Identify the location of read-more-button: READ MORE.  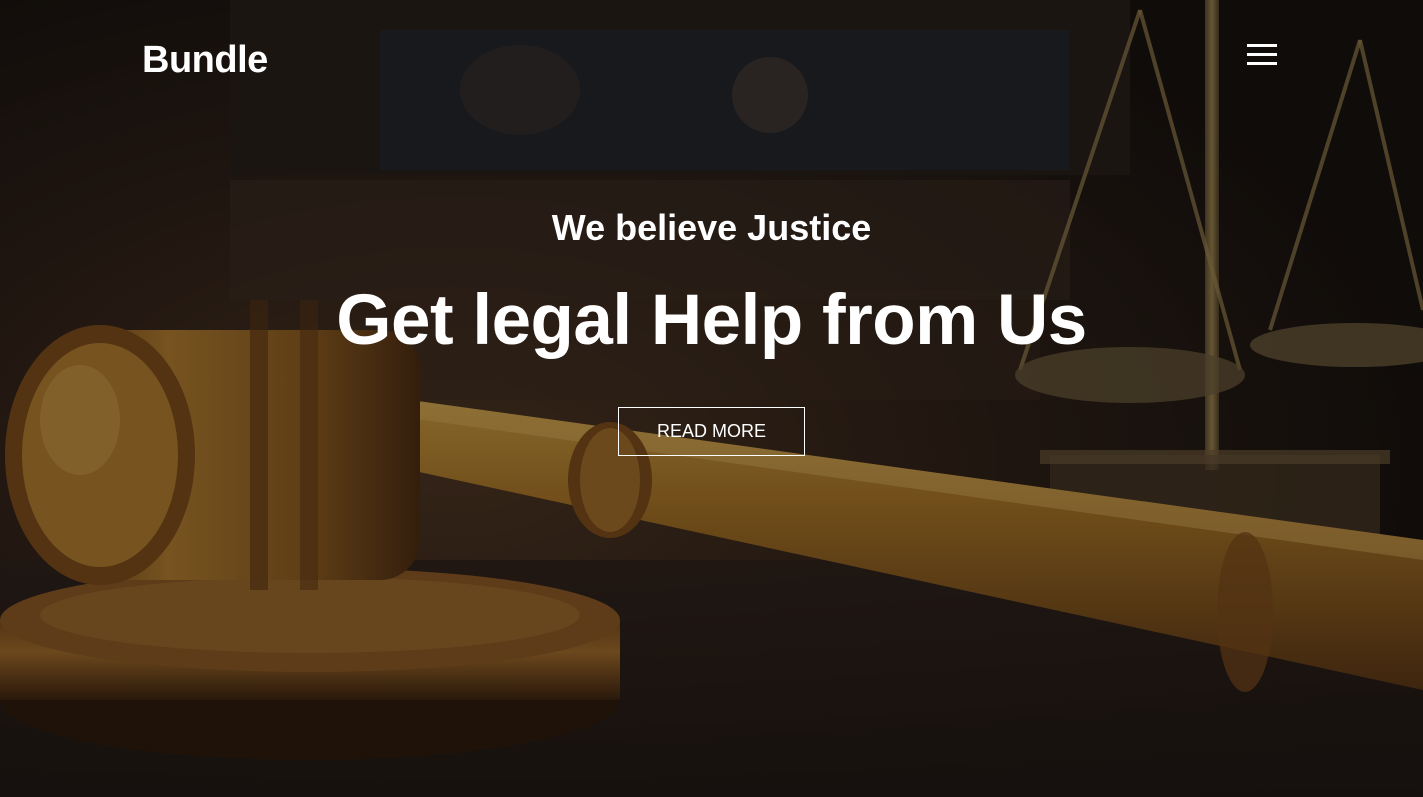
(711, 431).